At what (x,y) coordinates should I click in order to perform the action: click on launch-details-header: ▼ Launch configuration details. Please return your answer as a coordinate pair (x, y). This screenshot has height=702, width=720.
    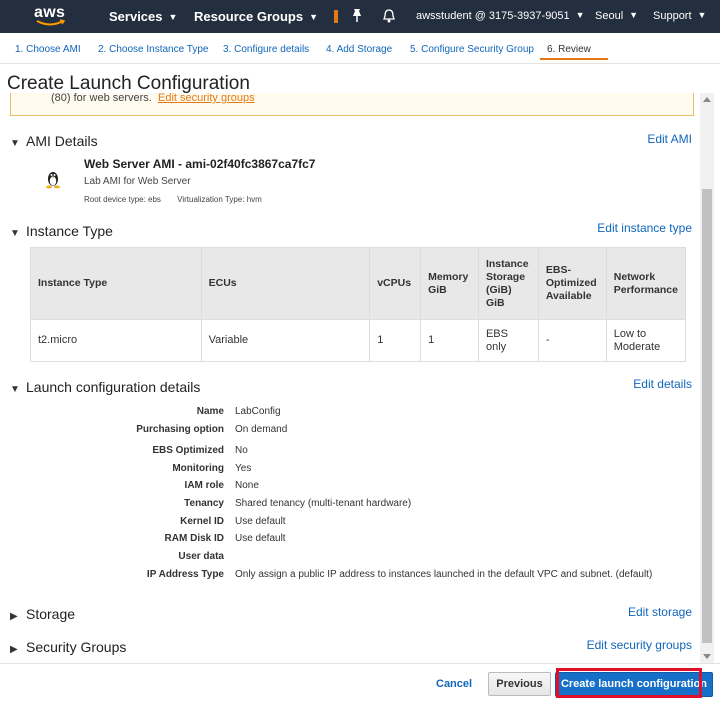
    Looking at the image, I should click on (105, 387).